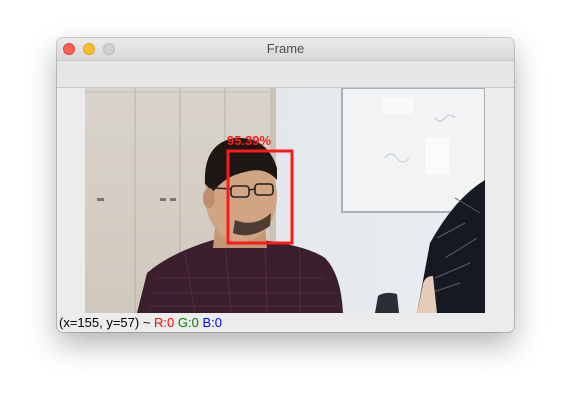 The width and height of the screenshot is (570, 407). Describe the element at coordinates (212, 322) in the screenshot. I see `blue-value: B:0` at that location.